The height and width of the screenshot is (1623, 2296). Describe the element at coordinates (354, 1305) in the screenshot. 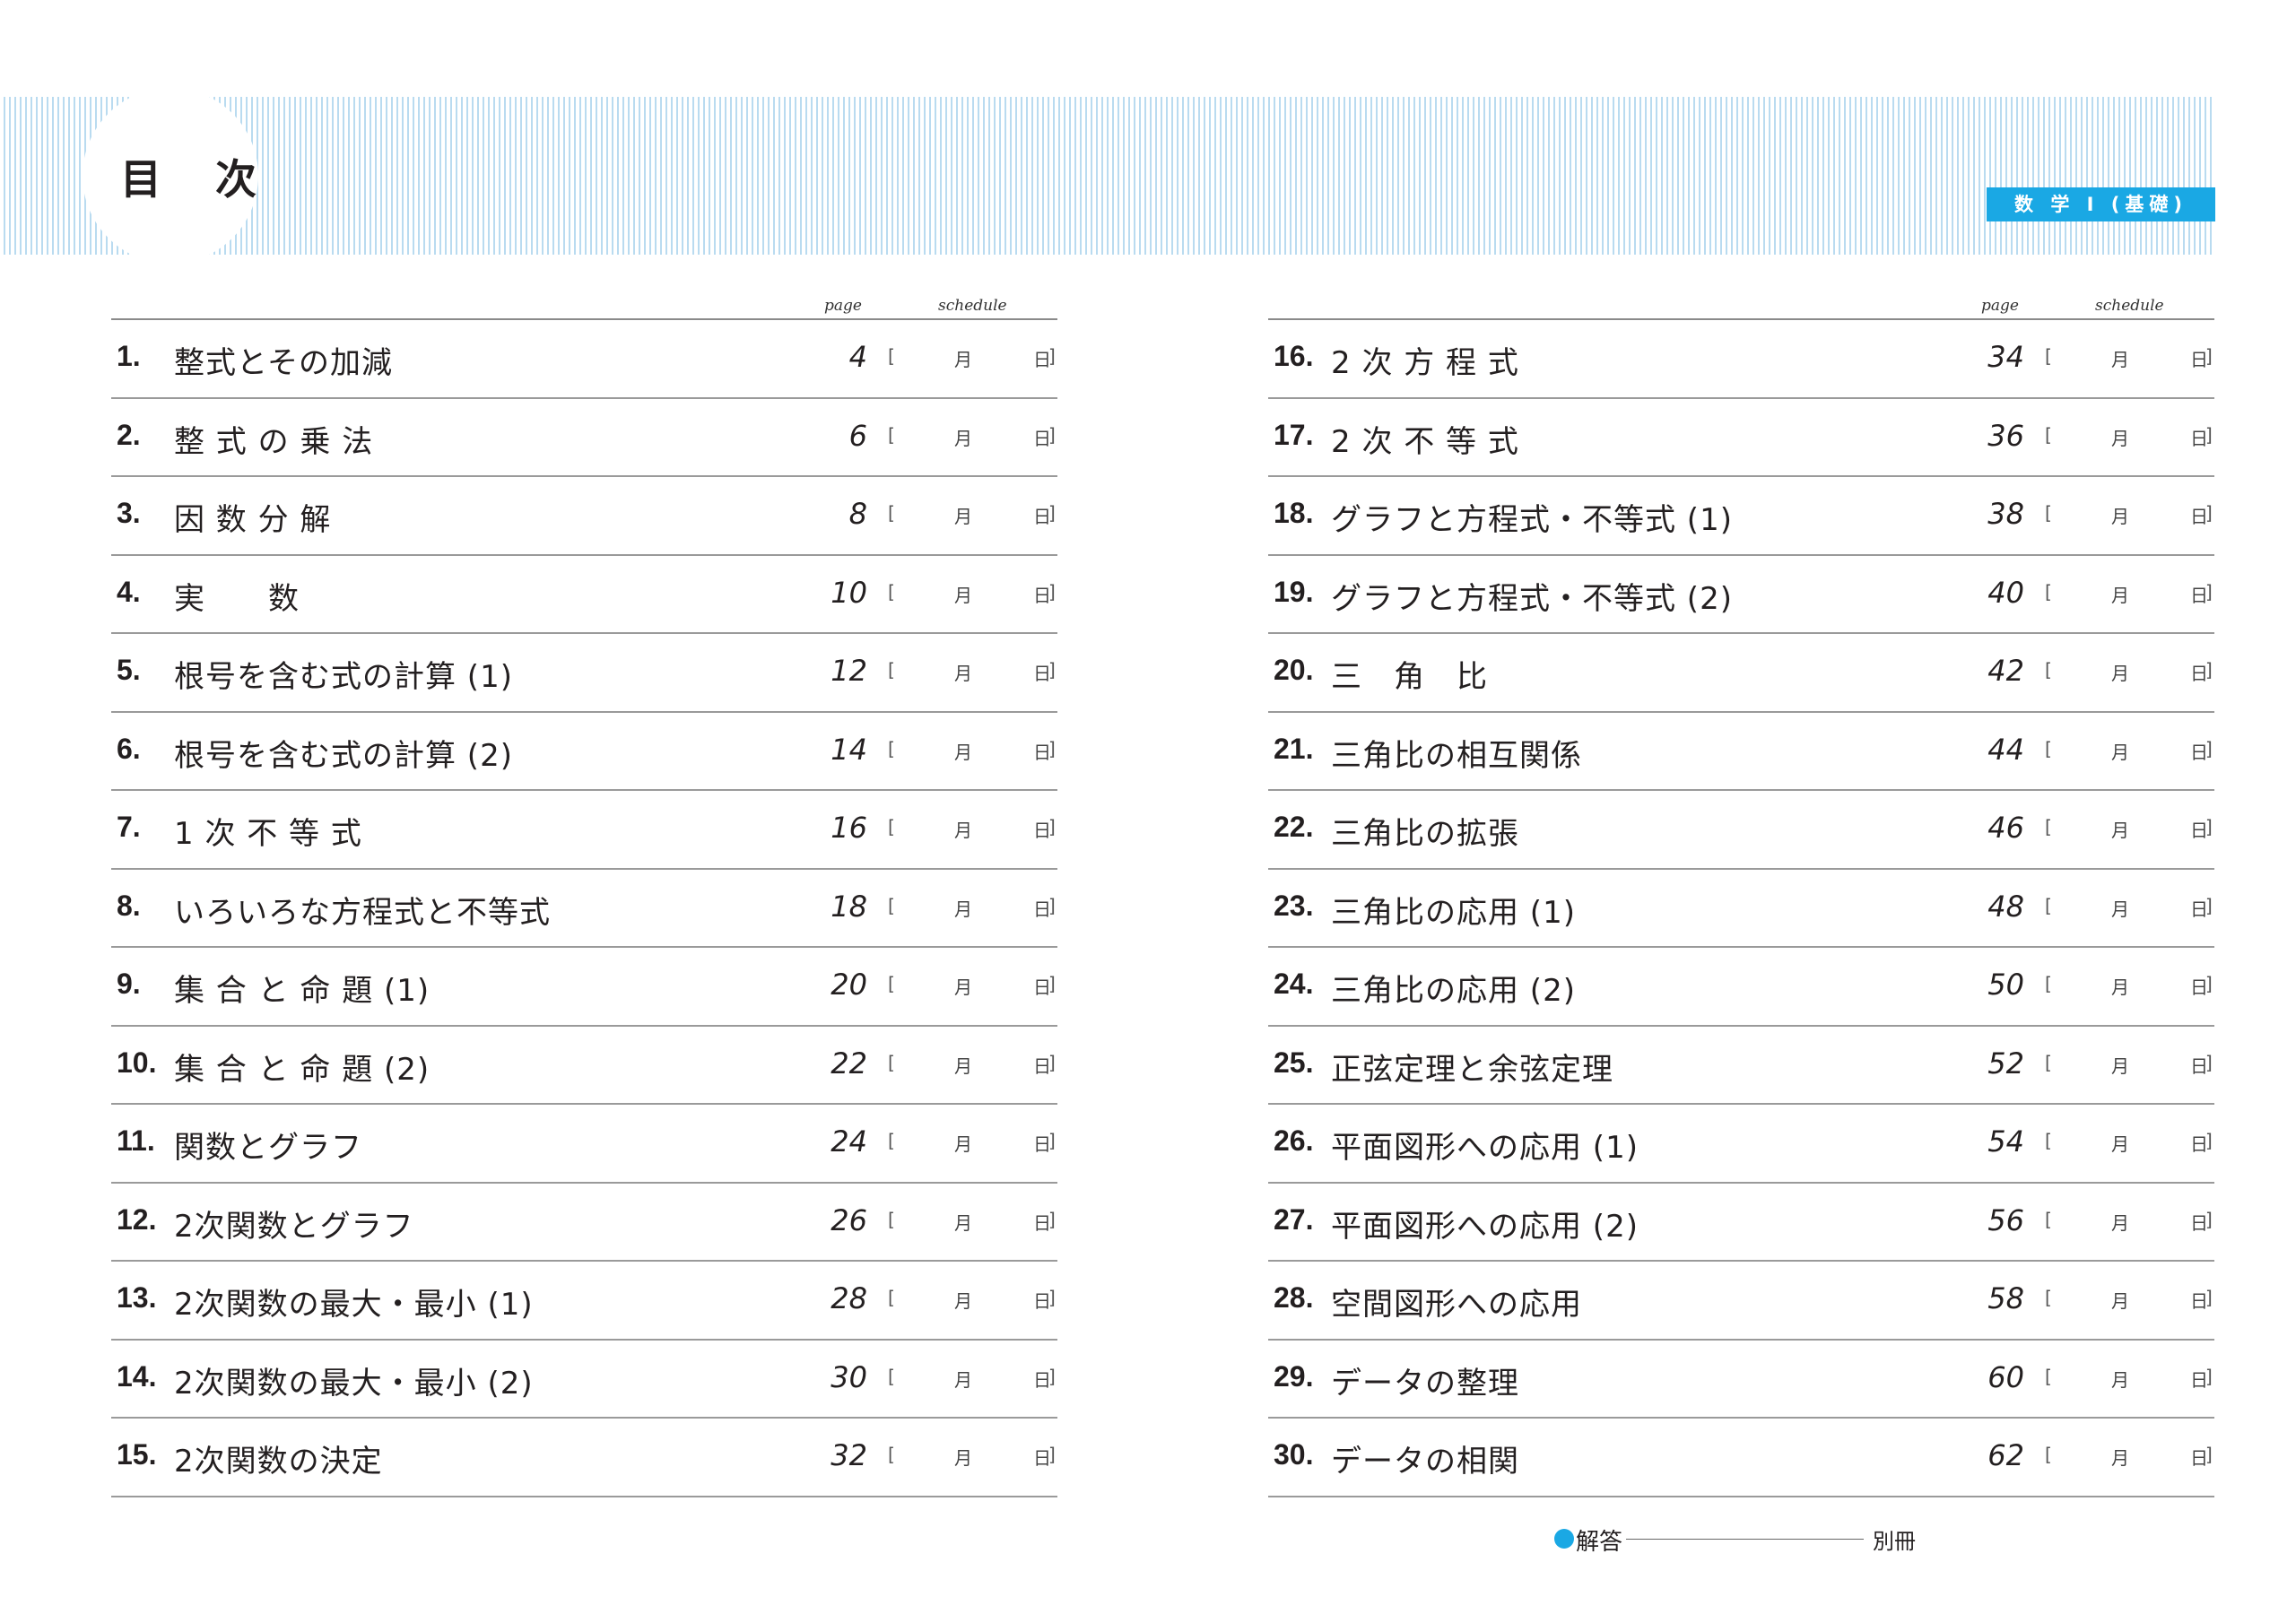

I see `chapter-title: 2次関数の最大・最小 (1)` at that location.